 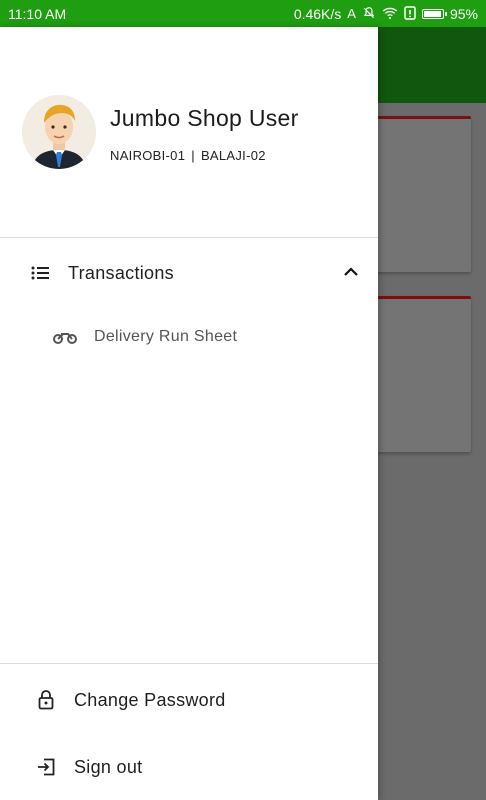 I want to click on battery-icon, so click(x=434, y=13).